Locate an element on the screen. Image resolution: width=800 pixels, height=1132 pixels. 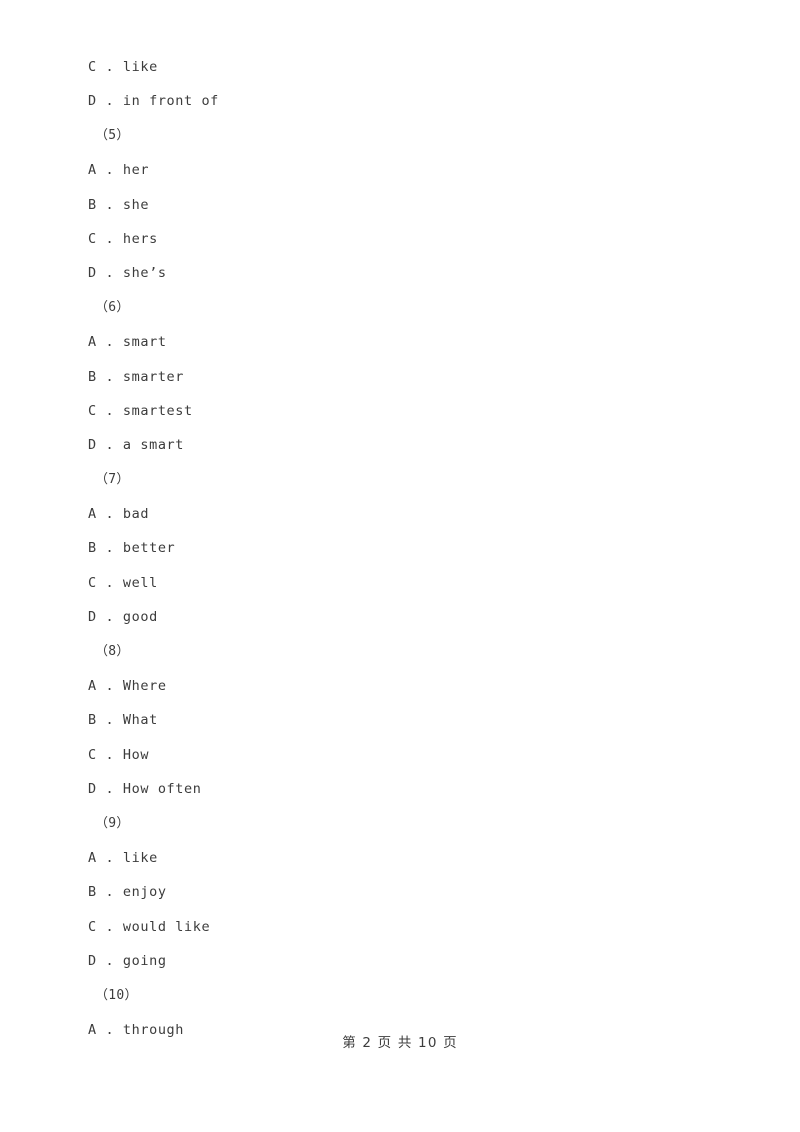
answer-option: B . What is located at coordinates (123, 720).